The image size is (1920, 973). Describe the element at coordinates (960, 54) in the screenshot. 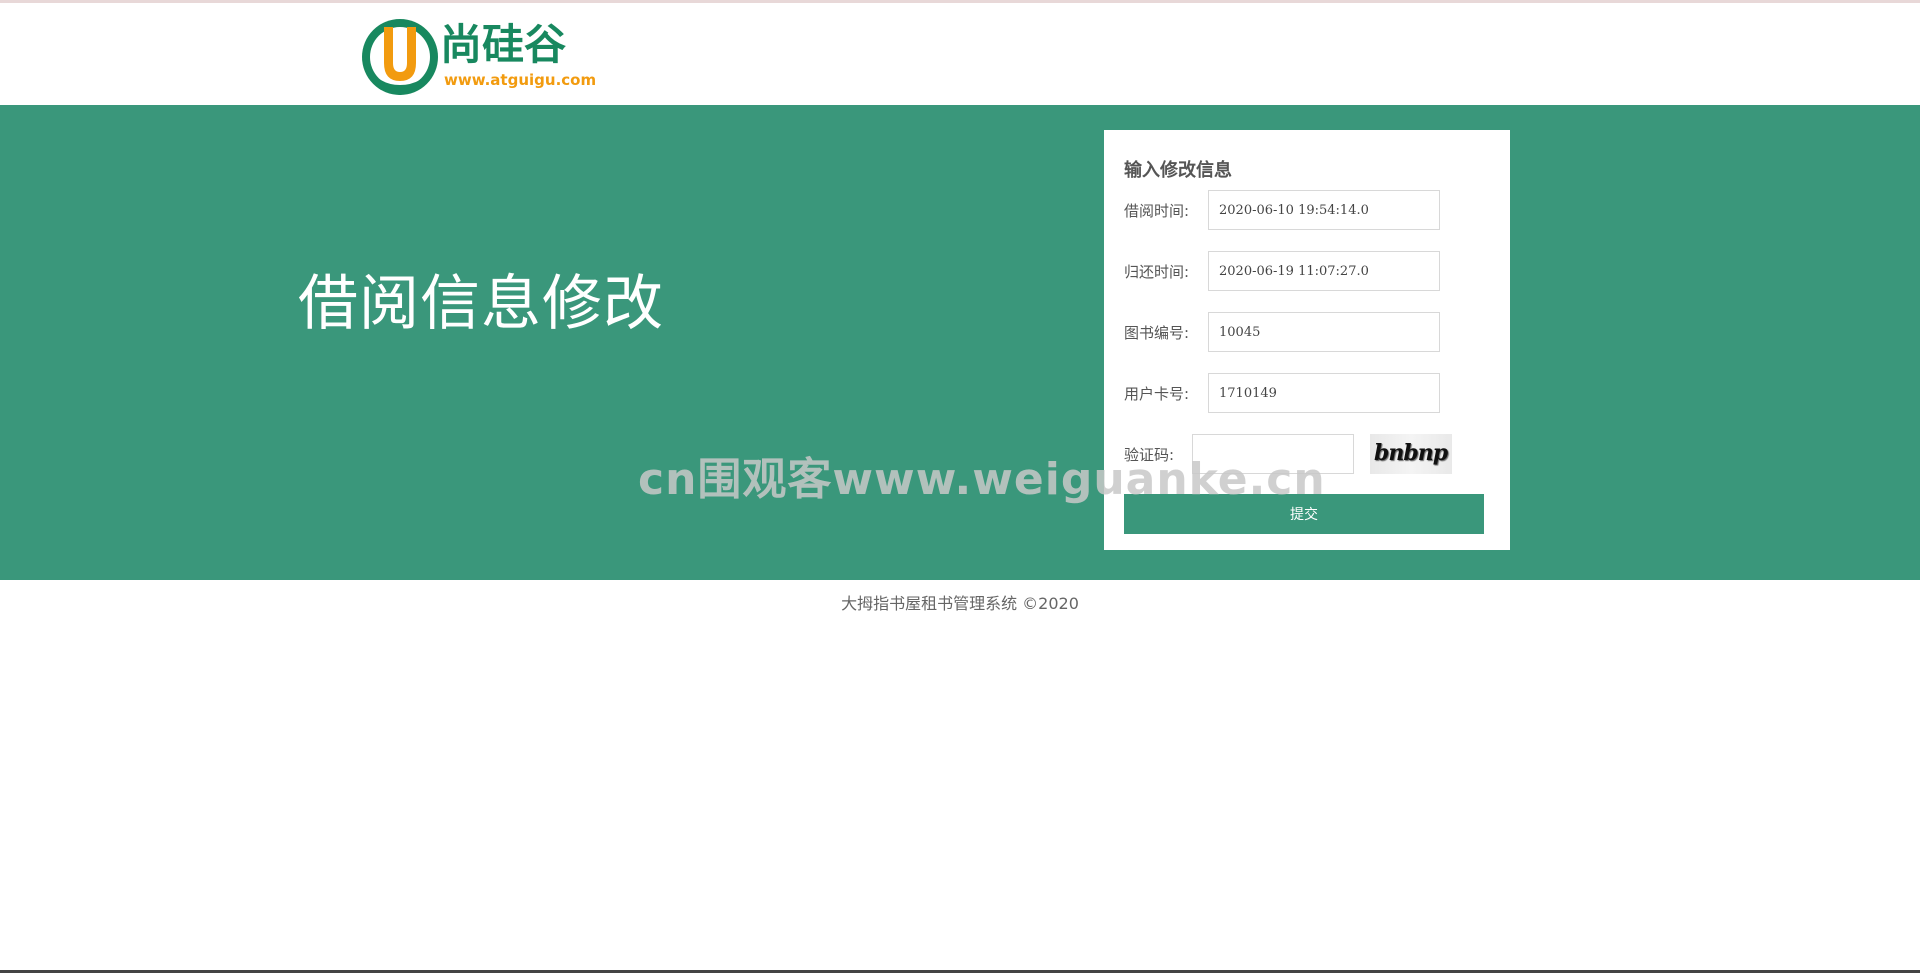

I see `header: 尚硅谷 www.atguigu.com` at that location.